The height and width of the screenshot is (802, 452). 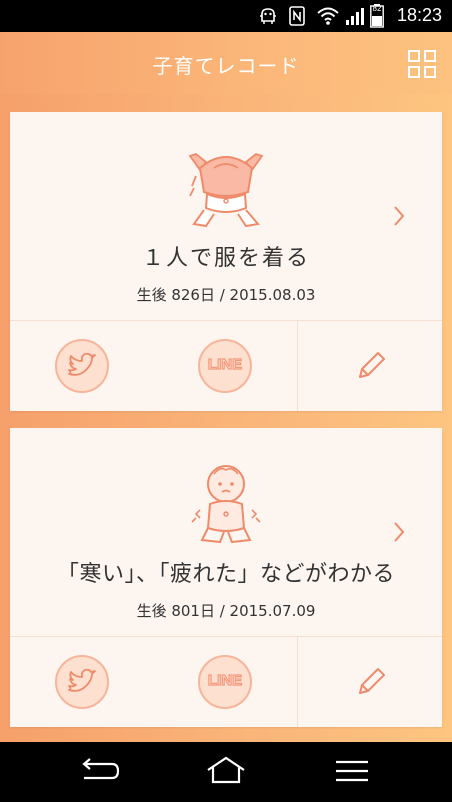 What do you see at coordinates (352, 771) in the screenshot?
I see `recent-apps-icon` at bounding box center [352, 771].